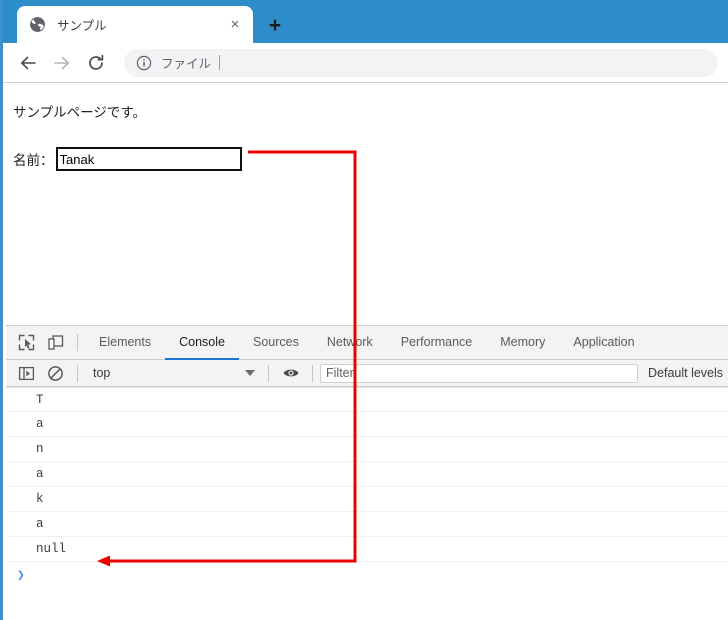 The width and height of the screenshot is (728, 620). What do you see at coordinates (173, 373) in the screenshot?
I see `console-context-select: top` at bounding box center [173, 373].